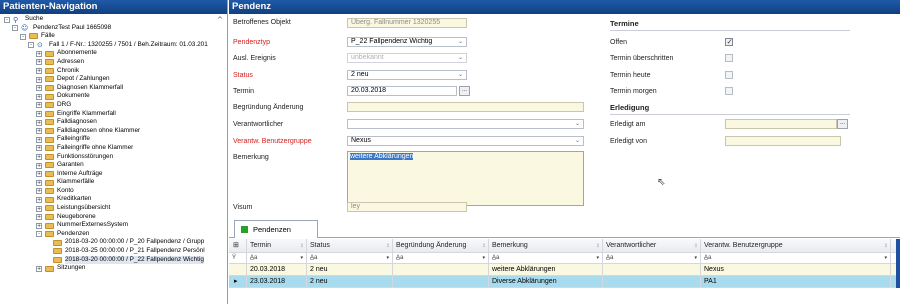 The height and width of the screenshot is (304, 900). What do you see at coordinates (113, 36) in the screenshot?
I see `tree-item: - Fälle` at bounding box center [113, 36].